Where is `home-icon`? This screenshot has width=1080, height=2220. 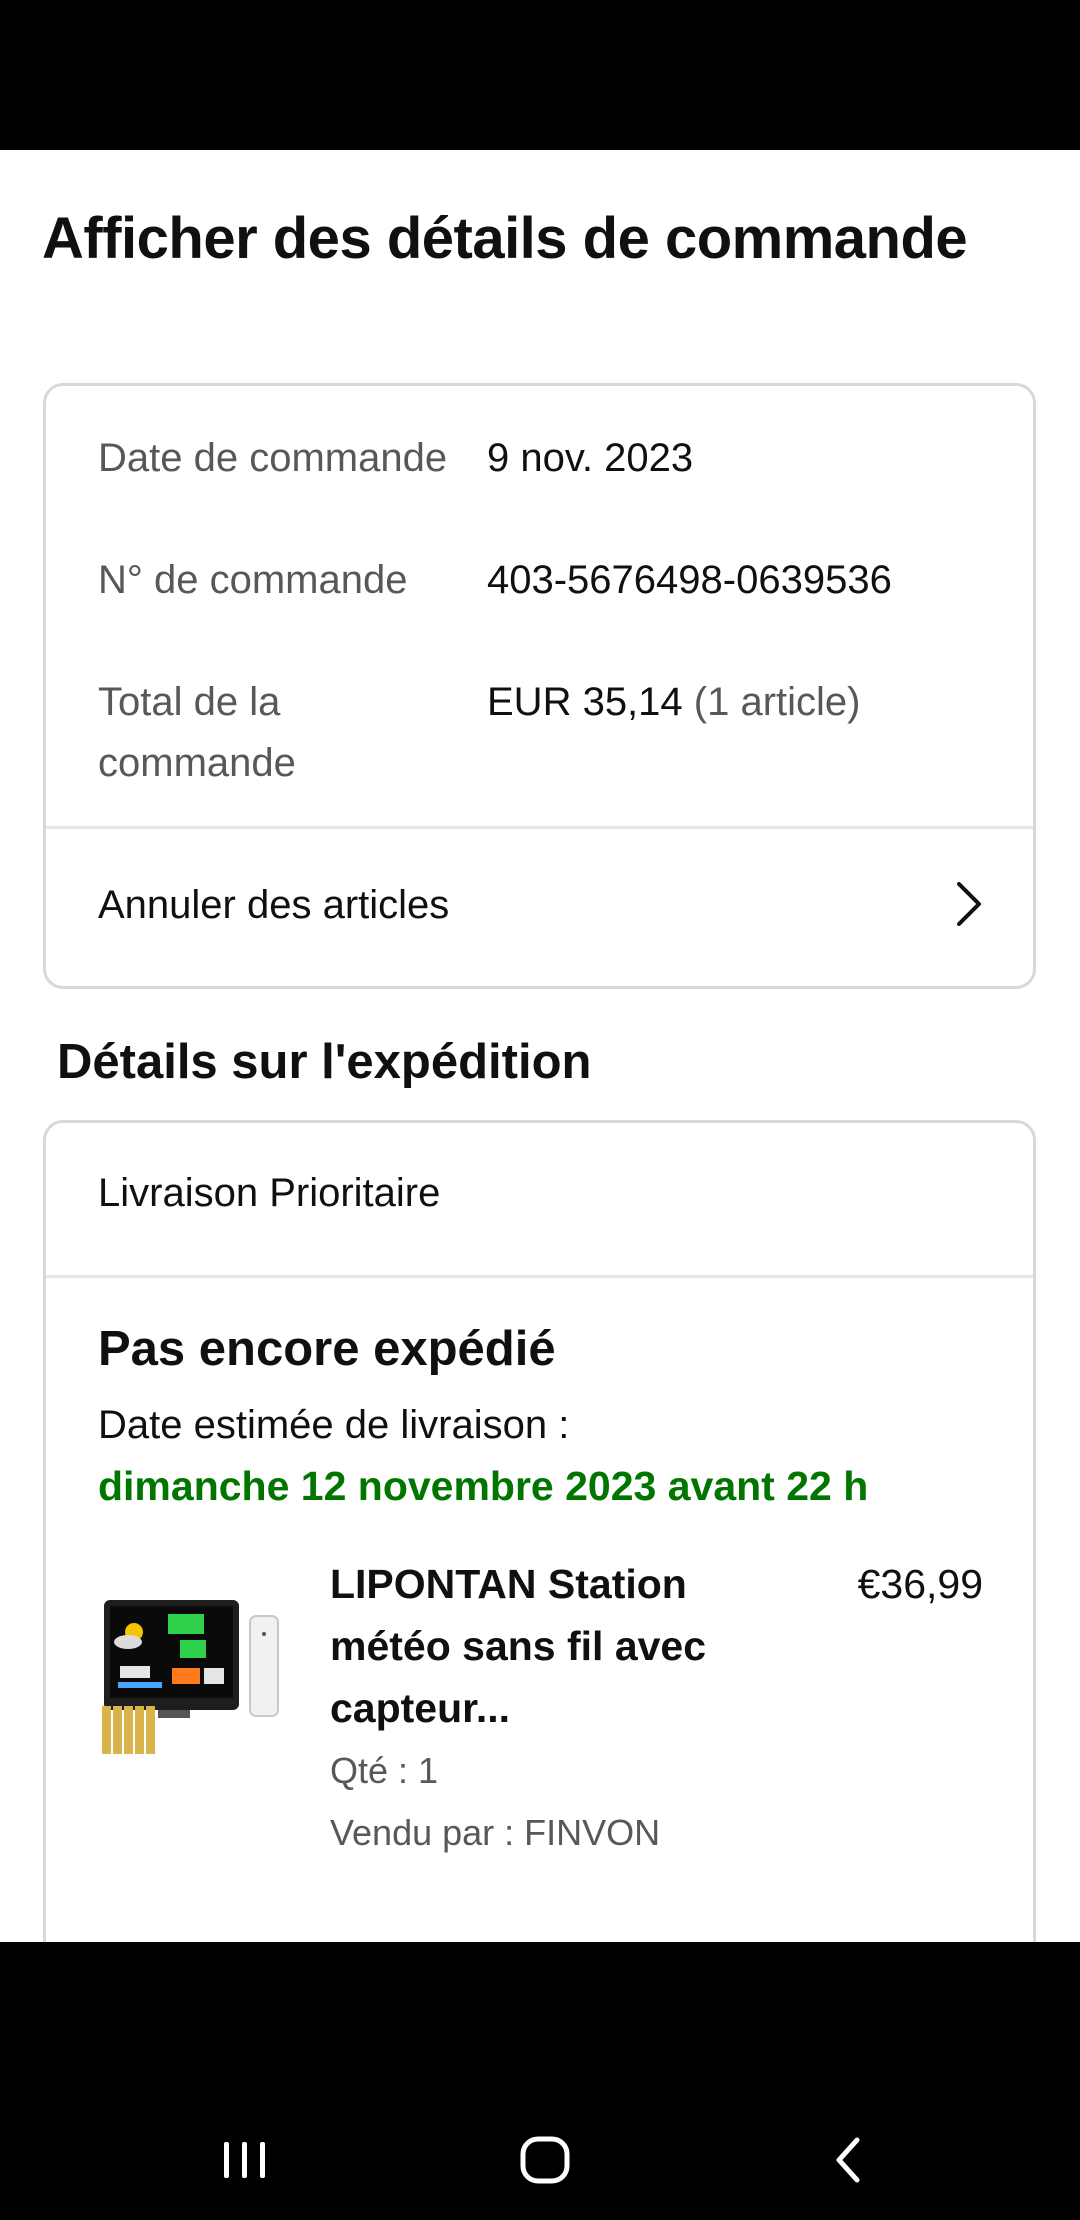
home-icon is located at coordinates (545, 2160).